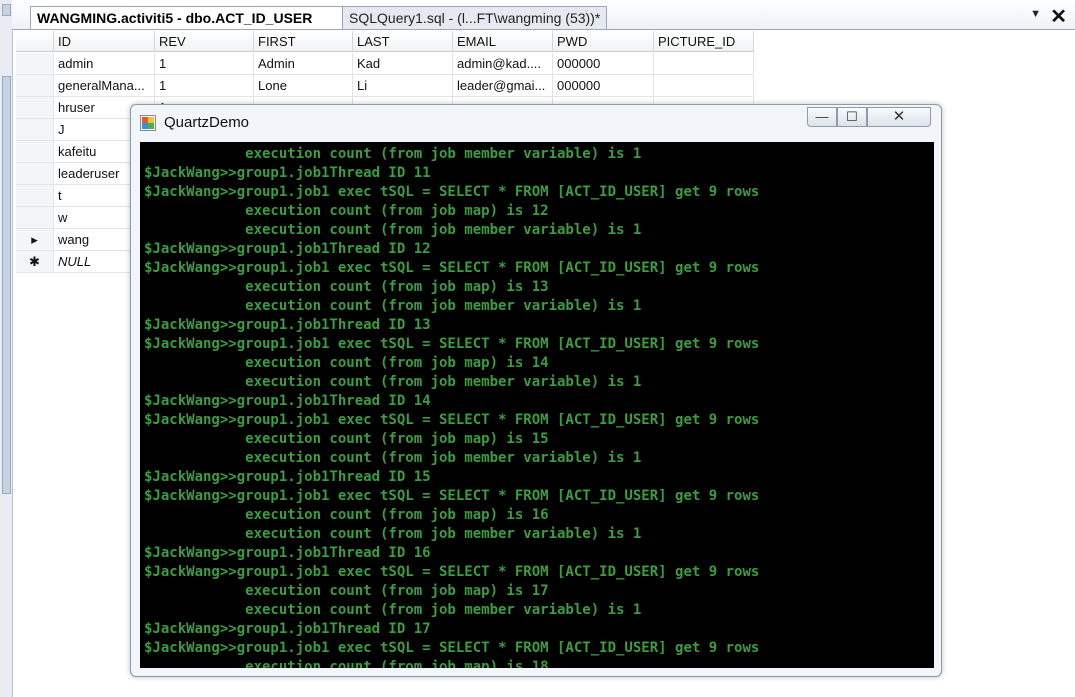 This screenshot has height=697, width=1075. I want to click on gutter-scroll-thumb, so click(6, 285).